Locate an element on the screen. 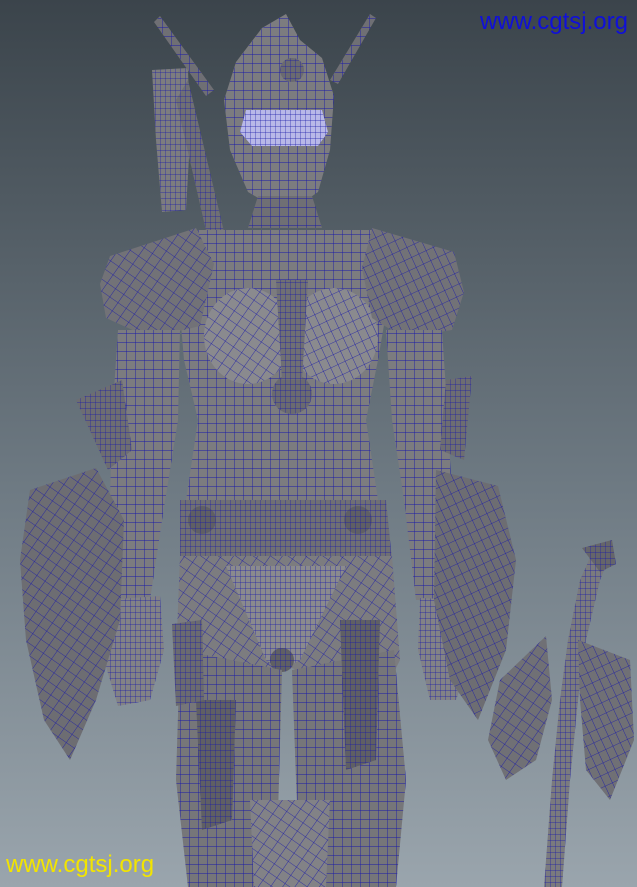 This screenshot has height=887, width=637. watermark-top-right: www.cgtsj.org is located at coordinates (553, 21).